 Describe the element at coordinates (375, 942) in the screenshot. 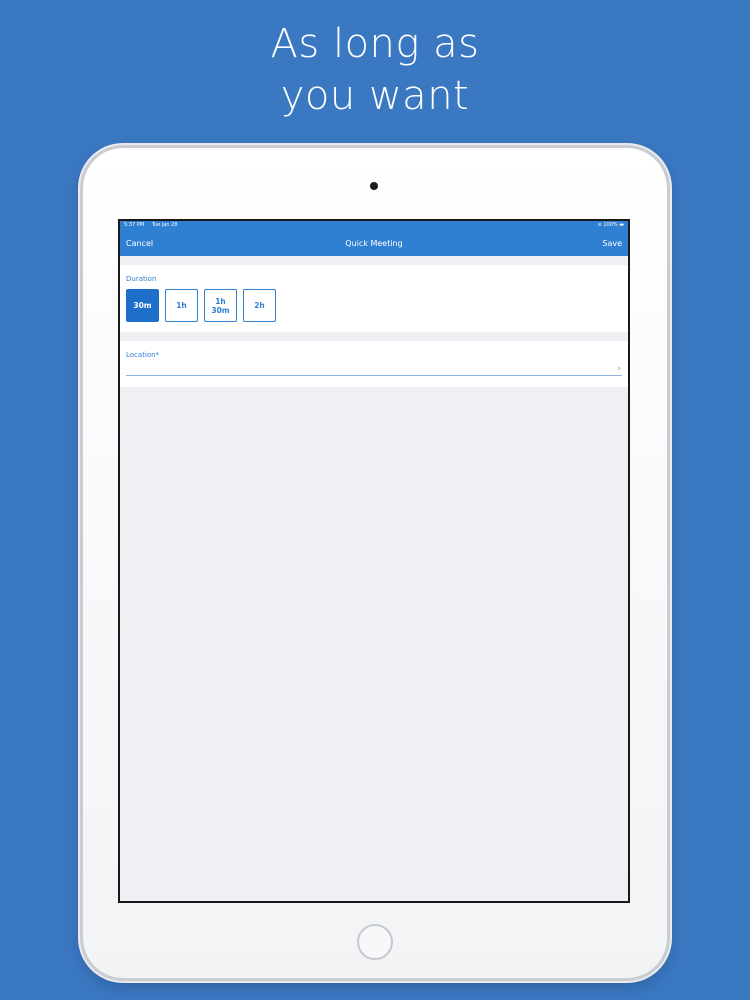

I see `home-button` at that location.